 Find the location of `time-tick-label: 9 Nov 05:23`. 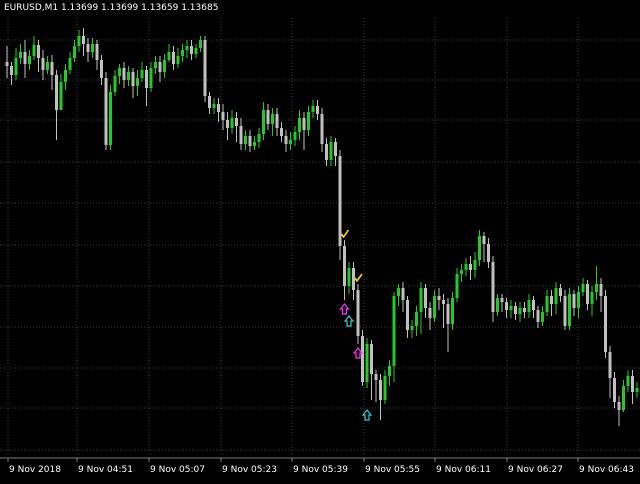

time-tick-label: 9 Nov 05:23 is located at coordinates (249, 470).